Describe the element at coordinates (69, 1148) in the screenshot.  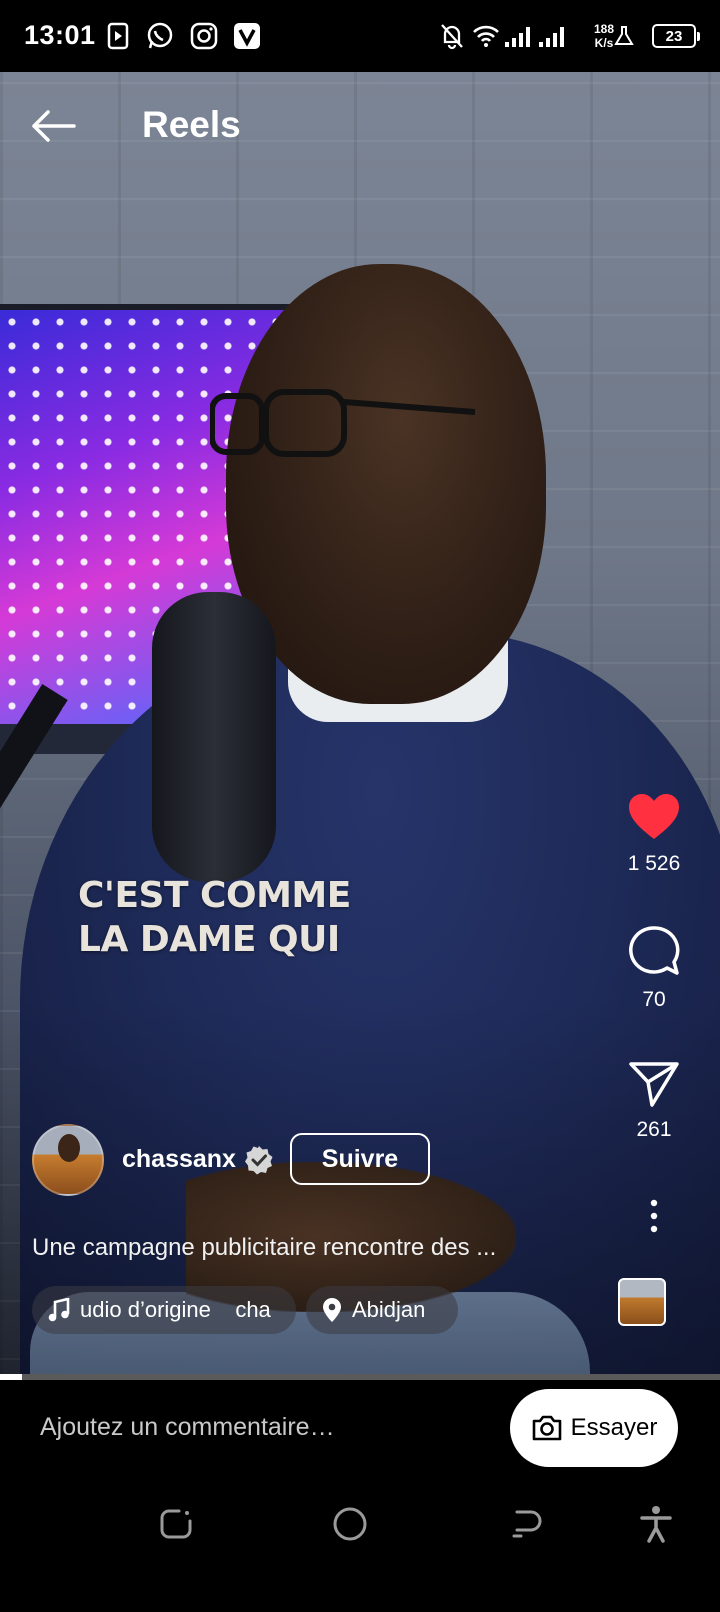
I see `avatar-face` at that location.